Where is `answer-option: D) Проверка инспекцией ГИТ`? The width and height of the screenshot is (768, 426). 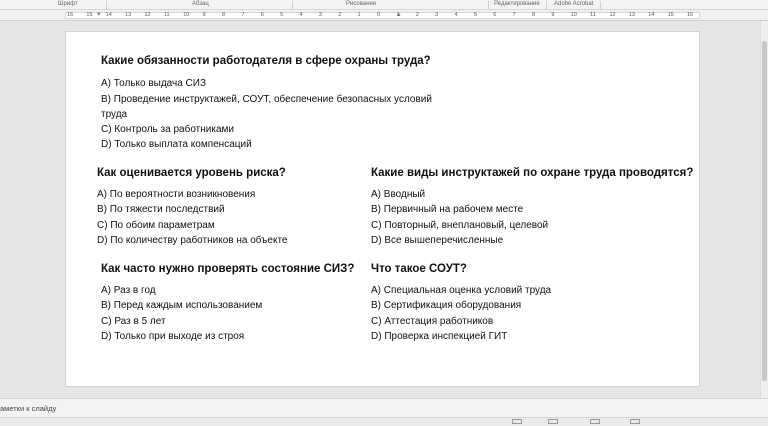 answer-option: D) Проверка инспекцией ГИТ is located at coordinates (439, 336).